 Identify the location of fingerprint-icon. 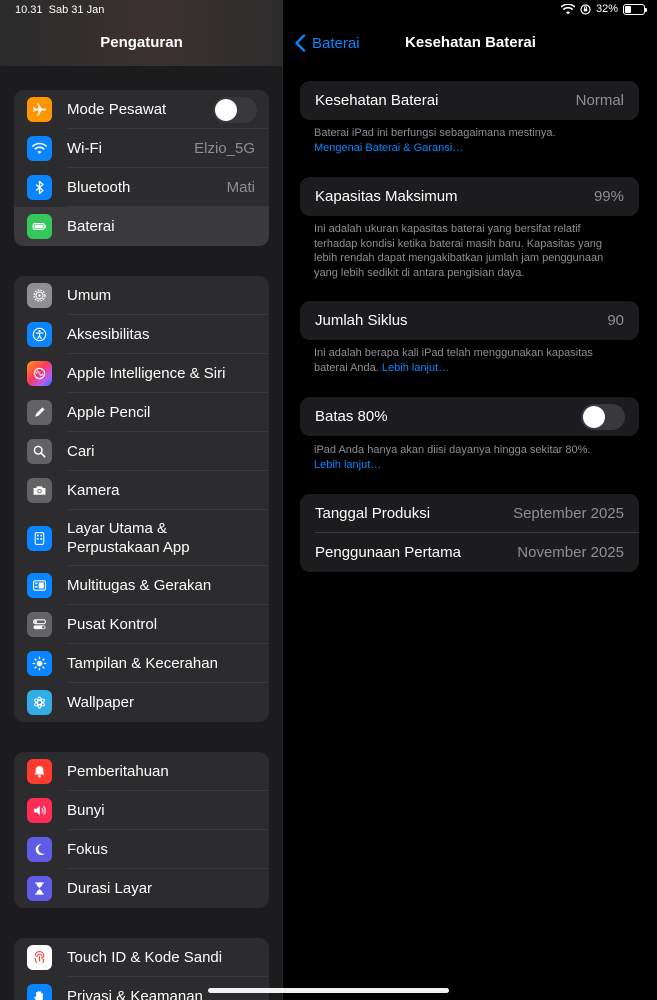
(39, 957).